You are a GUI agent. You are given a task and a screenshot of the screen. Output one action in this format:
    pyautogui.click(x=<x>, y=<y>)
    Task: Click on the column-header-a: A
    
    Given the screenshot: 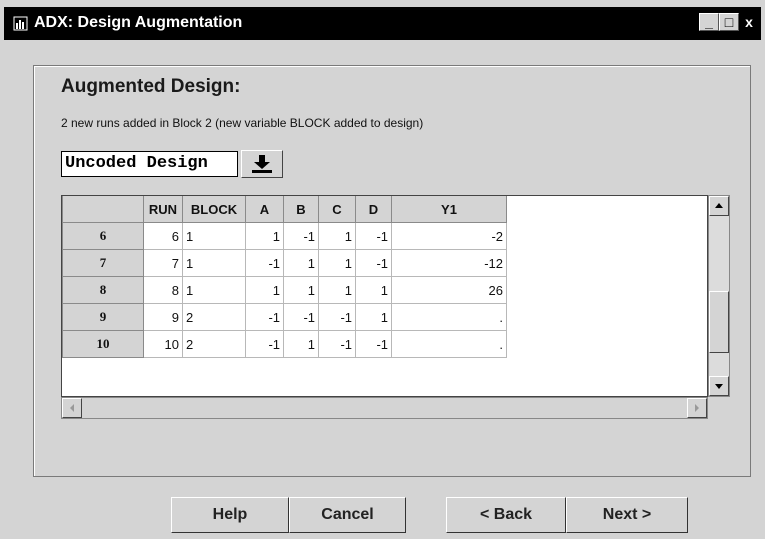 What is the action you would take?
    pyautogui.click(x=264, y=209)
    